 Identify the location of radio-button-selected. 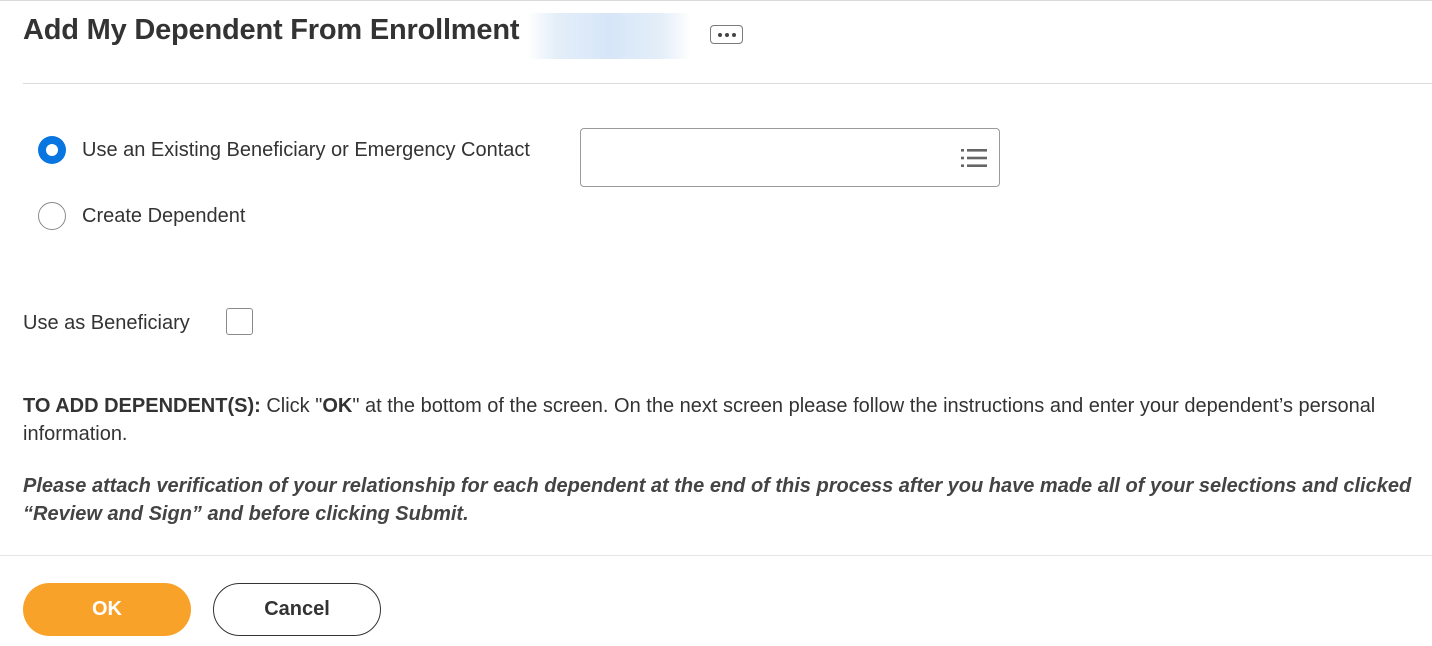
(52, 150).